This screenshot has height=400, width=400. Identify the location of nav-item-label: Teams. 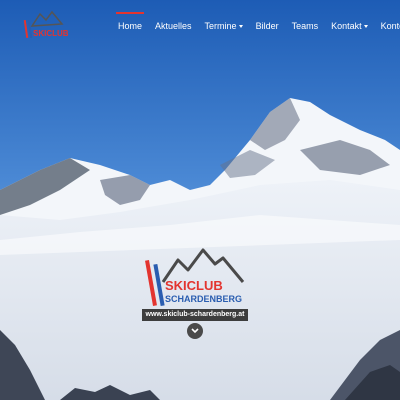
(305, 26).